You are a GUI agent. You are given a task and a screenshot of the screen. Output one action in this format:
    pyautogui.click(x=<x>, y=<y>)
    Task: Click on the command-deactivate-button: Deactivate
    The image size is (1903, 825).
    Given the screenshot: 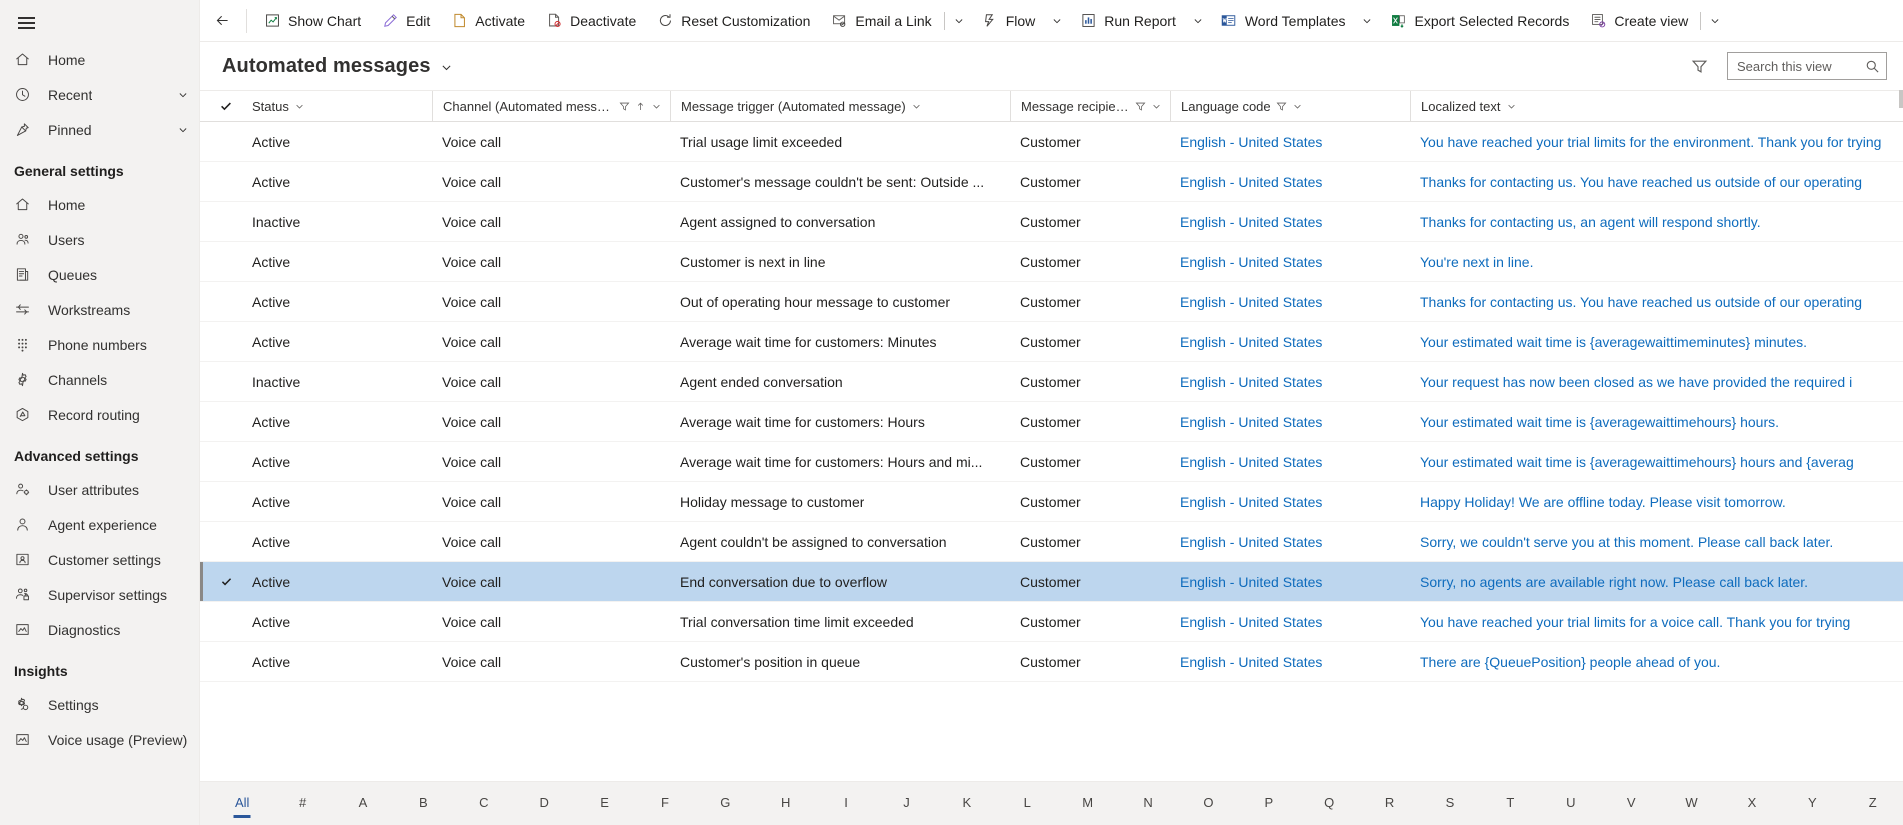 What is the action you would take?
    pyautogui.click(x=590, y=21)
    